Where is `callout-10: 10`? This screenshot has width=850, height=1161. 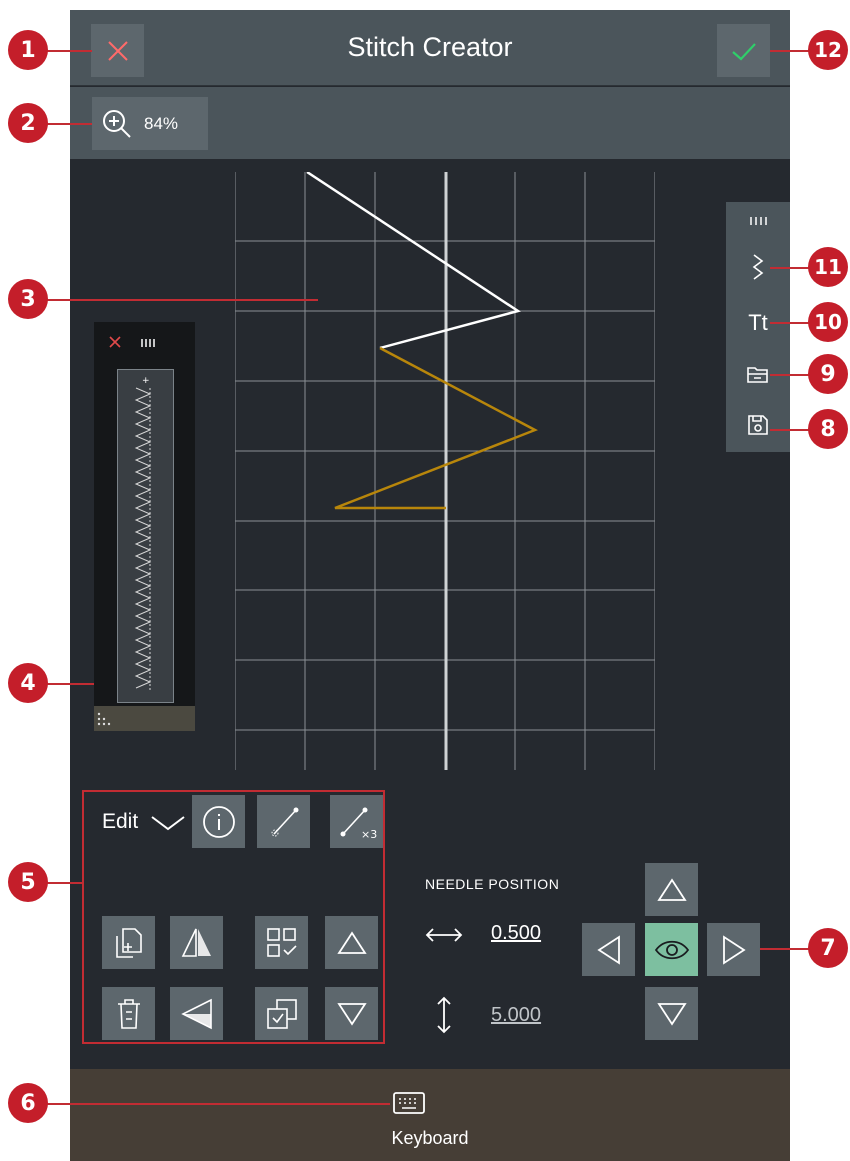 callout-10: 10 is located at coordinates (828, 322).